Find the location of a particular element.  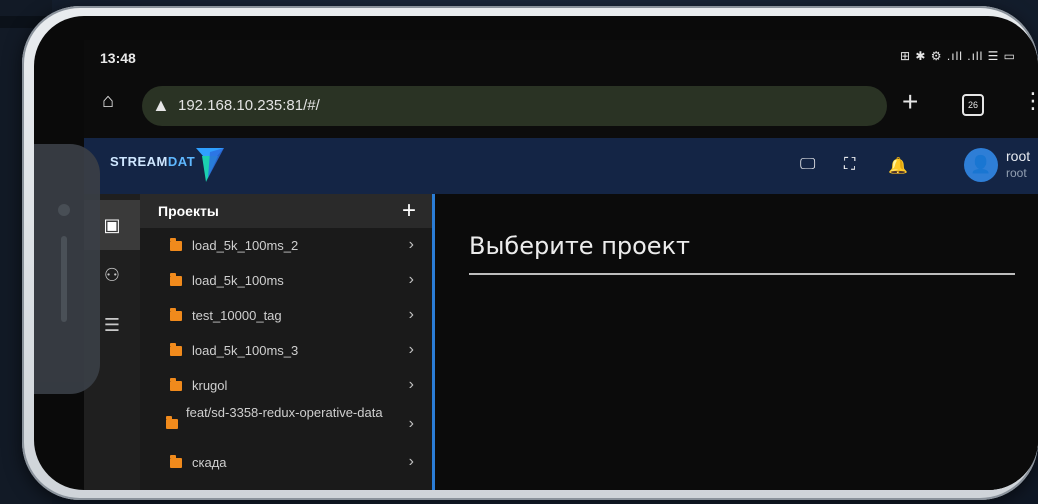

url-text: 192.168.10.235:81/#/ is located at coordinates (249, 105).